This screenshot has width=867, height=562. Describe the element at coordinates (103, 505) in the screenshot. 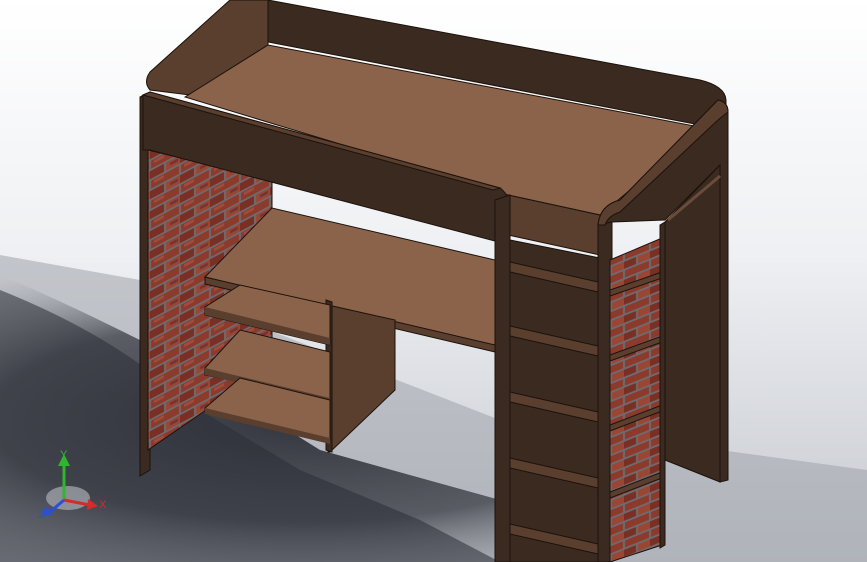

I see `triad-x-label: X` at that location.